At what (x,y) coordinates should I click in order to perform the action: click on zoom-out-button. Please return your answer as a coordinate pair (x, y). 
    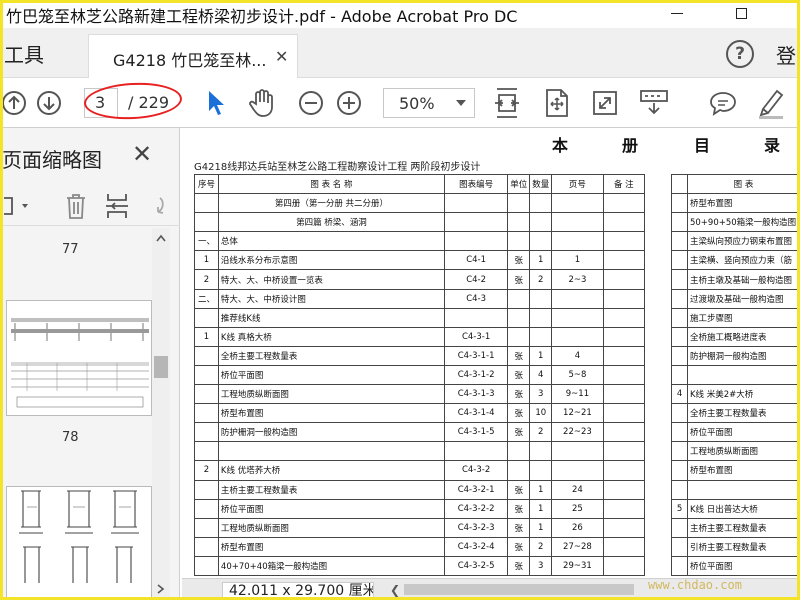
    Looking at the image, I should click on (311, 103).